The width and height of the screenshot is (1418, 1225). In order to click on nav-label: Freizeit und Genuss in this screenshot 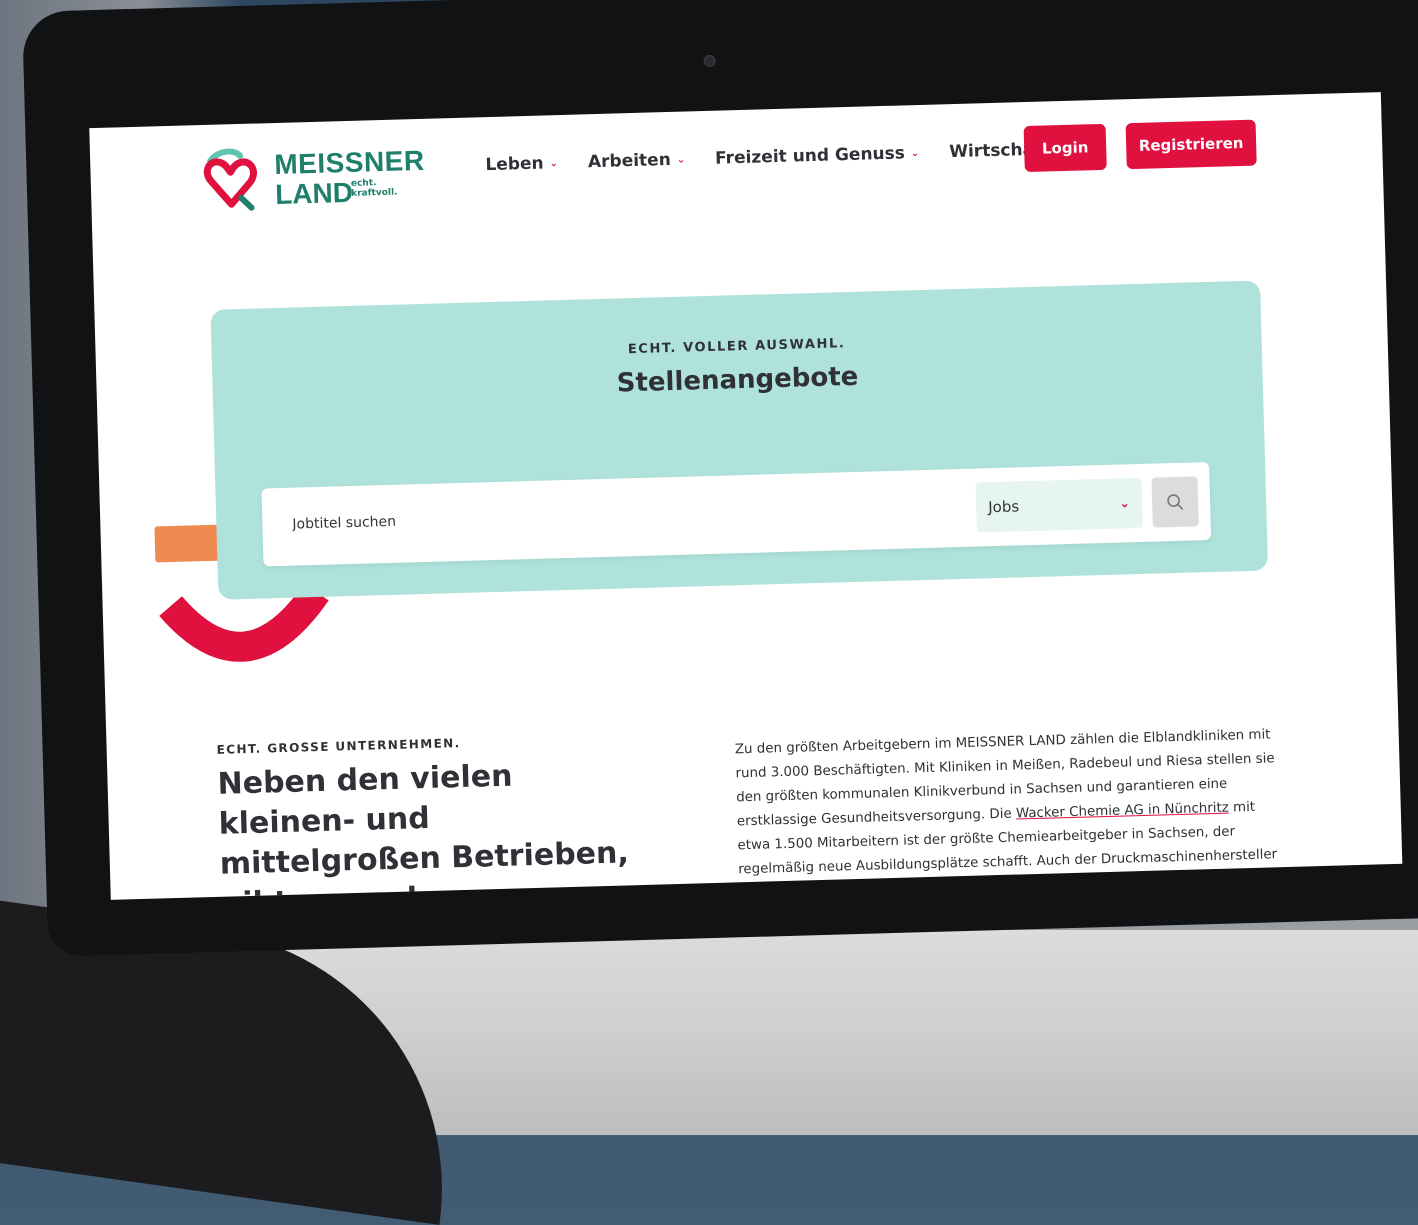, I will do `click(810, 156)`.